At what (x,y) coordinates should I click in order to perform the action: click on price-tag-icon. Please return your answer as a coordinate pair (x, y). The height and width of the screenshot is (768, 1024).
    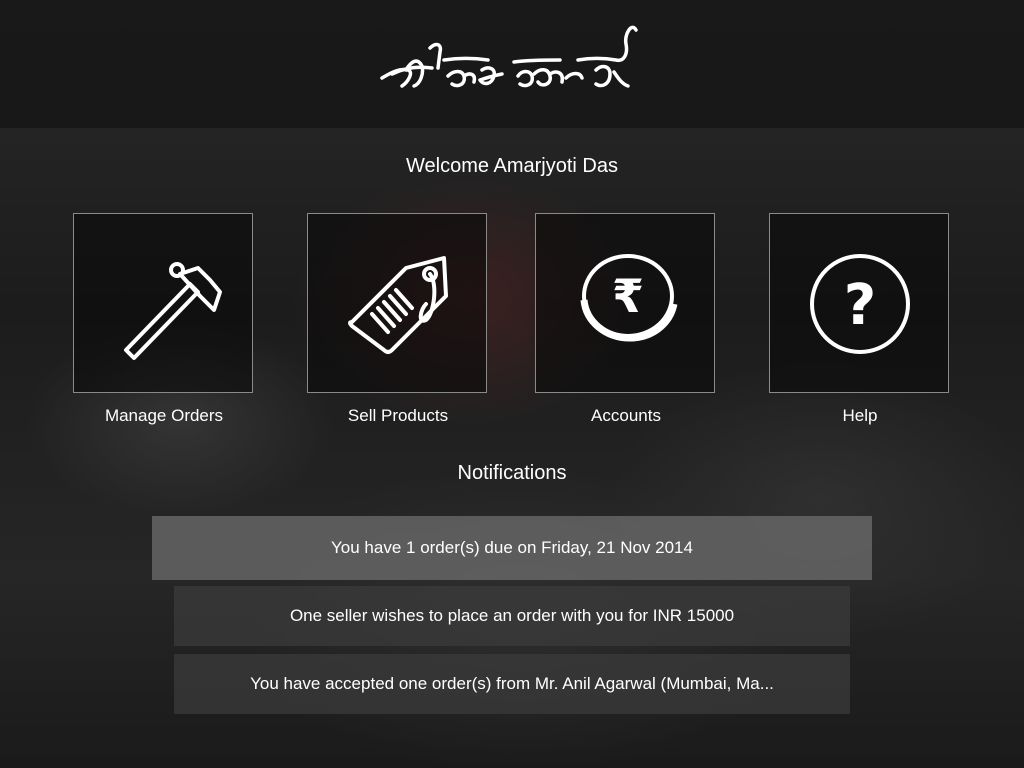
    Looking at the image, I should click on (398, 305).